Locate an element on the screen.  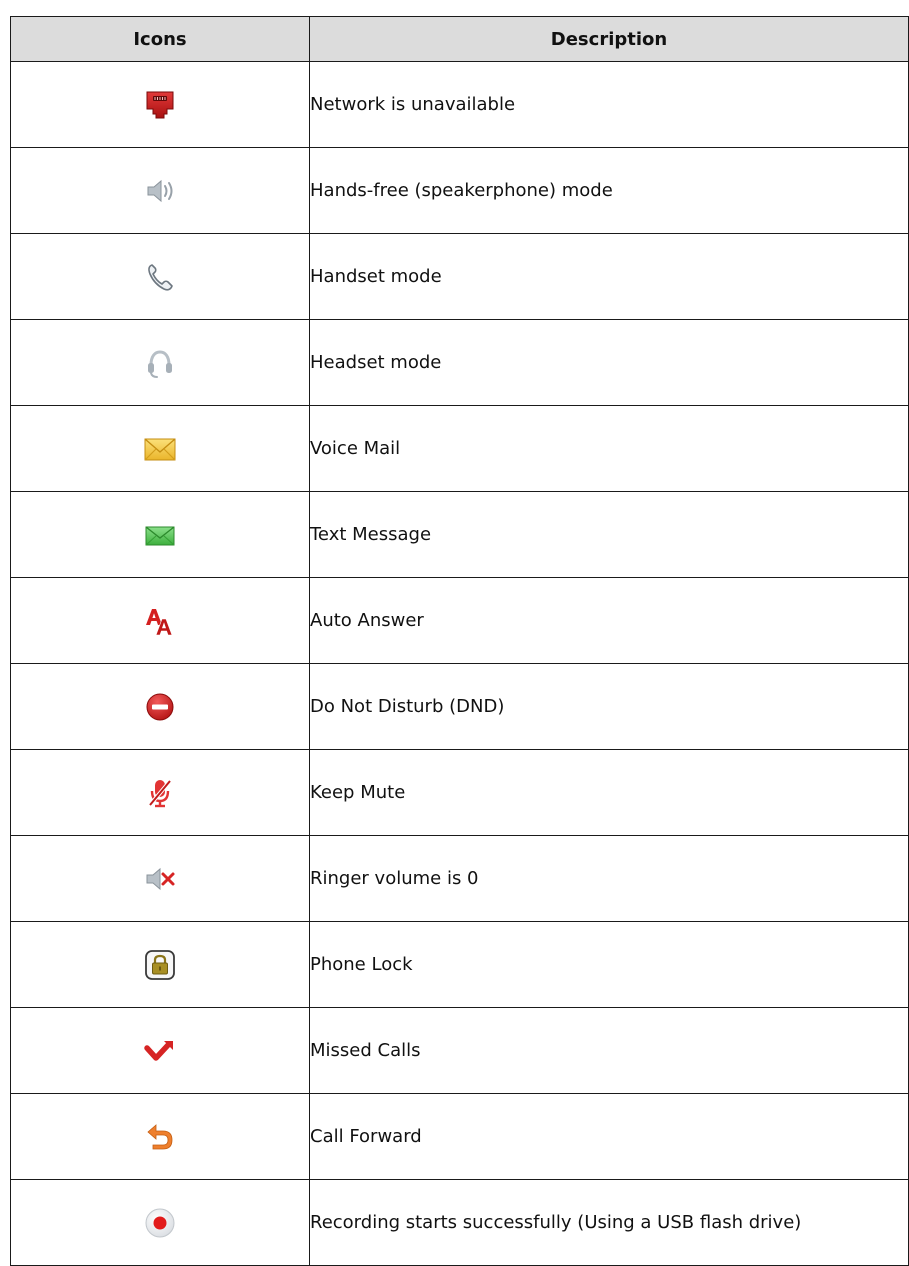
description-cell: Text Message is located at coordinates (609, 534).